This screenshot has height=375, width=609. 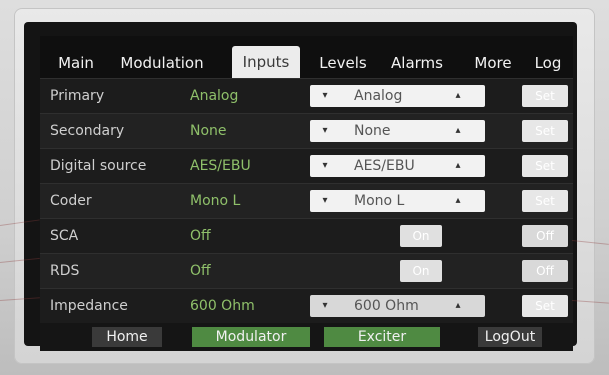 I want to click on tab-log: Log, so click(x=548, y=63).